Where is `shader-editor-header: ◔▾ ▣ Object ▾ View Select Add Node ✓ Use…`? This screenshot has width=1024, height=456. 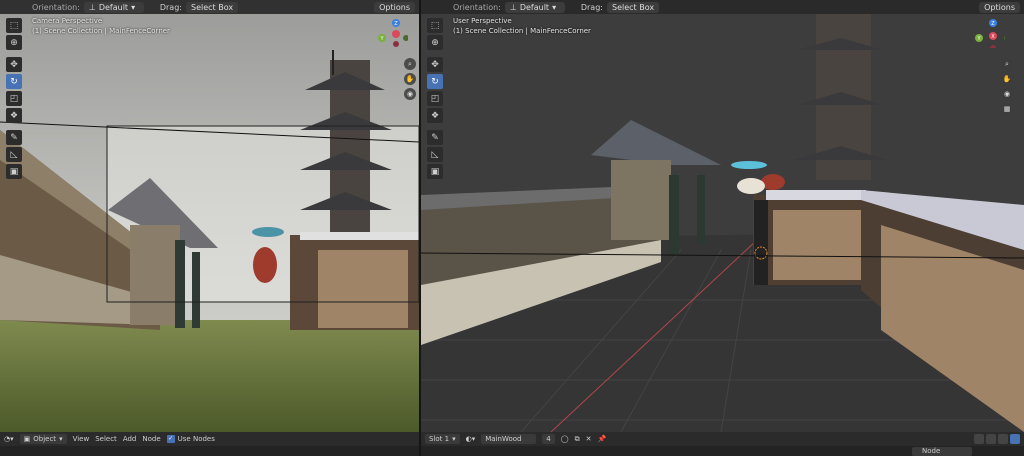
shader-editor-header: ◔▾ ▣ Object ▾ View Select Add Node ✓ Use… is located at coordinates (209, 439).